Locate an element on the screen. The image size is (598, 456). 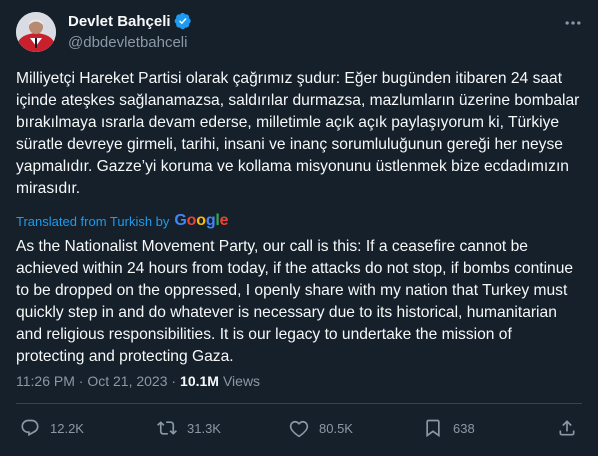
retweet-button: 31.3K is located at coordinates (189, 428).